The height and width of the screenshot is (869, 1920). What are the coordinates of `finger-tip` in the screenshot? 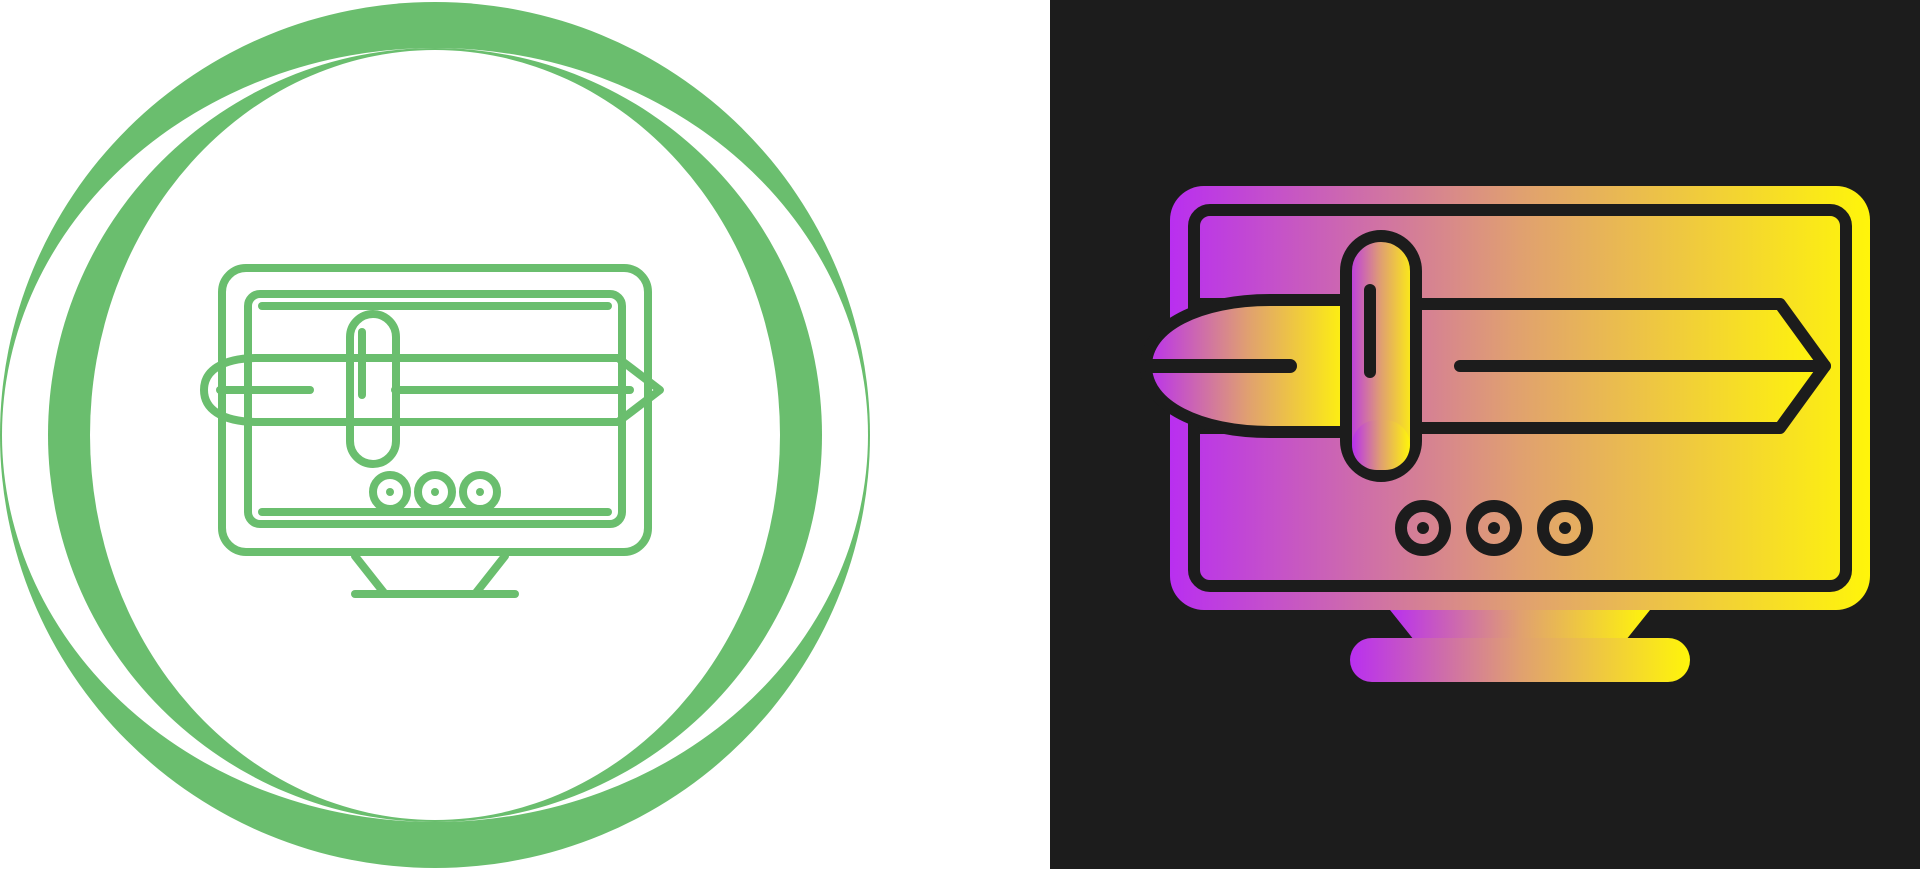 It's located at (1381, 445).